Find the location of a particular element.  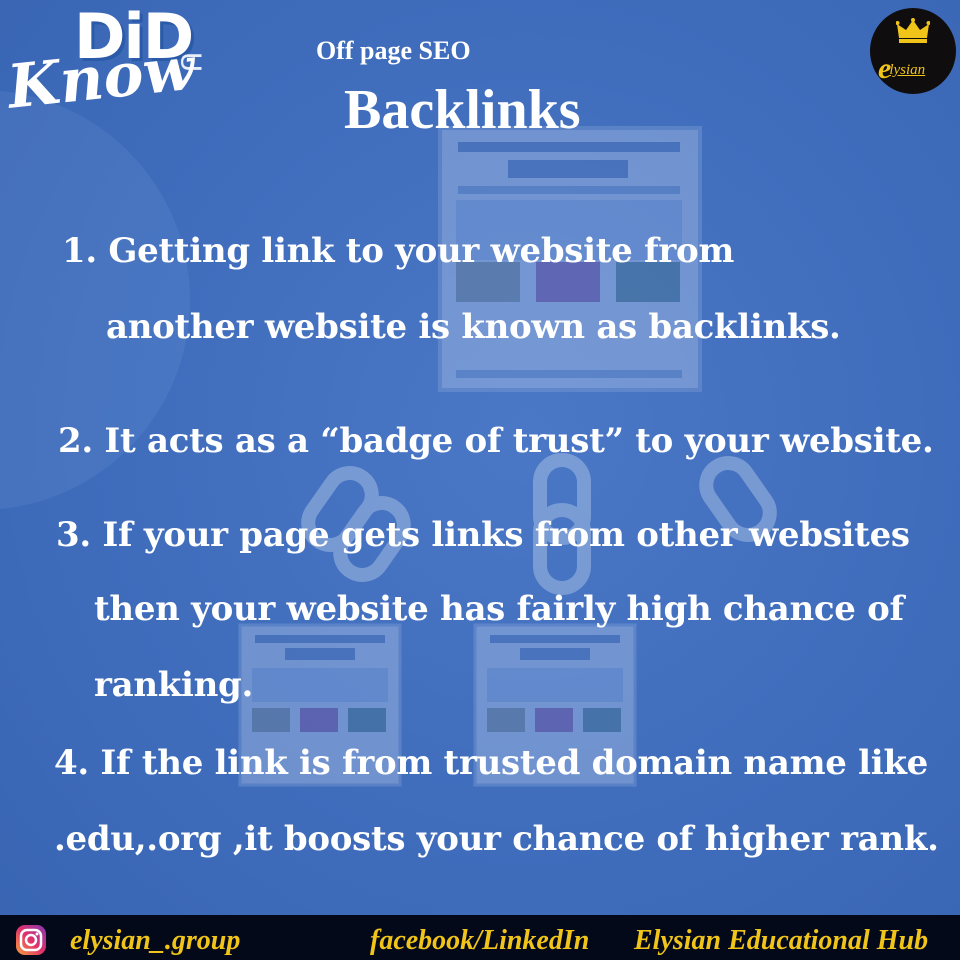

did-you-know-logo: DiD U Know is located at coordinates (109, 69).